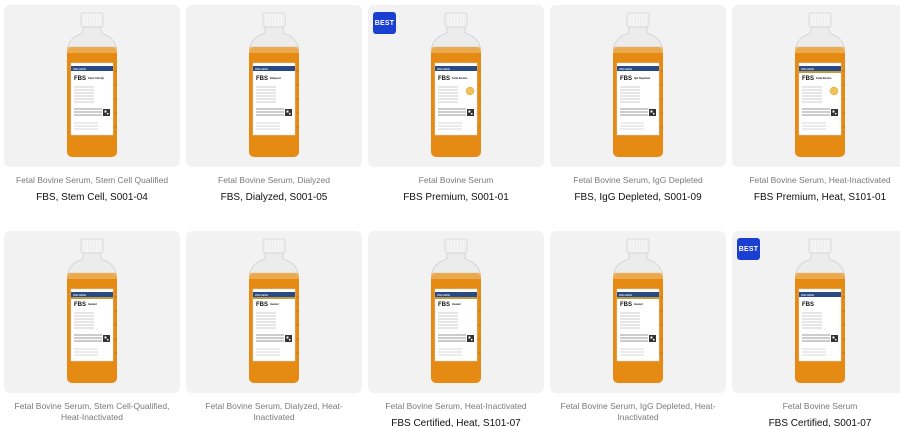  I want to click on bottle-image: WELGENE FBS, so click(820, 310).